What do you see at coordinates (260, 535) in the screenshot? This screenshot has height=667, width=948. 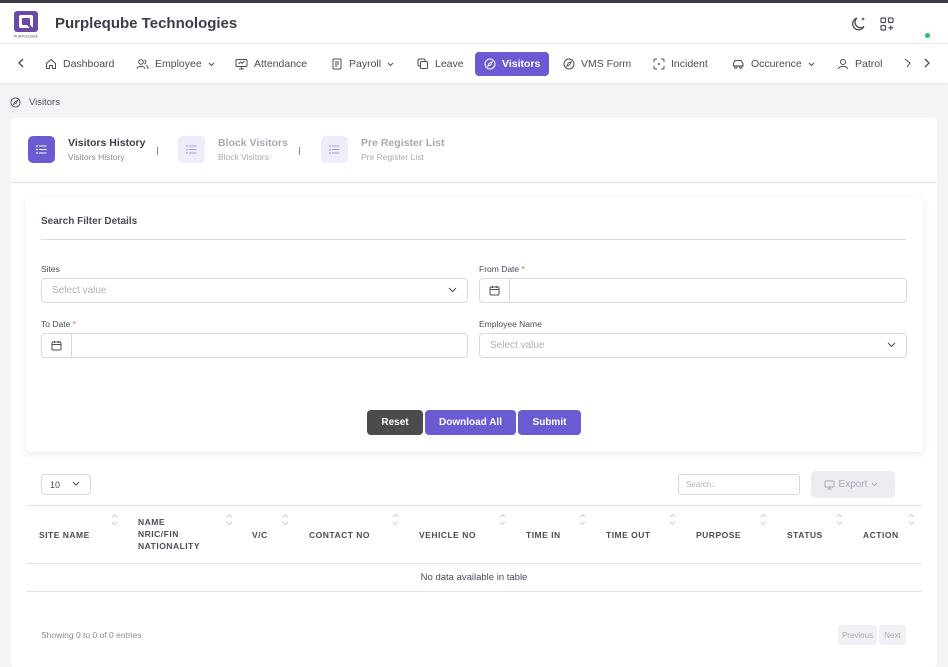 I see `column-header-vc: V/C` at bounding box center [260, 535].